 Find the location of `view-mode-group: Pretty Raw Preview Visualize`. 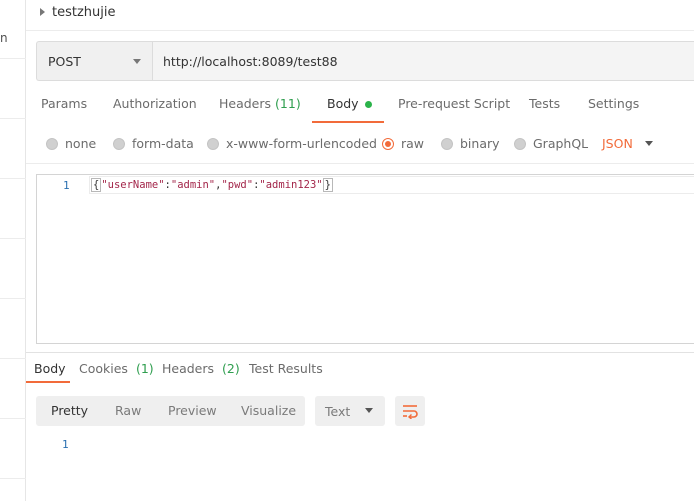

view-mode-group: Pretty Raw Preview Visualize is located at coordinates (170, 411).